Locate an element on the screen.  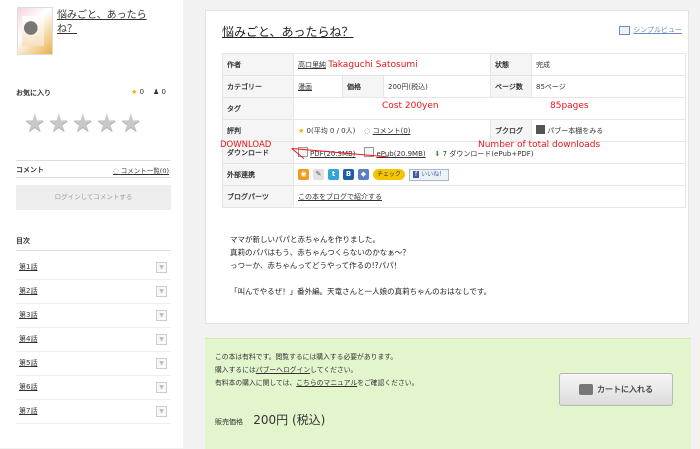
login-to-comment-button: ログインしてコメントする is located at coordinates (93, 197).